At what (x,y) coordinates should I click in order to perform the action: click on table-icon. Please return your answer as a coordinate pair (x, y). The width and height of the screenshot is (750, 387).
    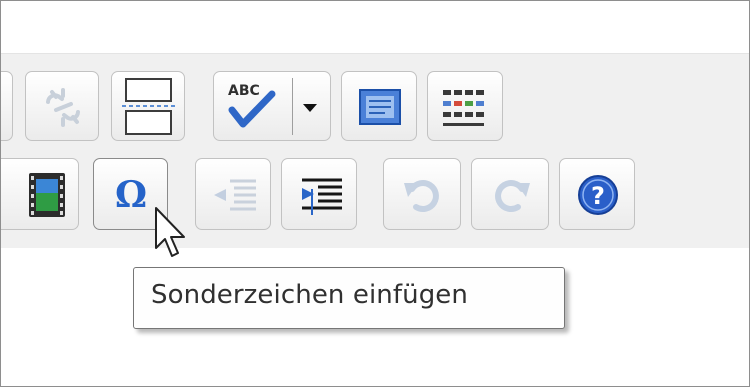
    Looking at the image, I should click on (463, 108).